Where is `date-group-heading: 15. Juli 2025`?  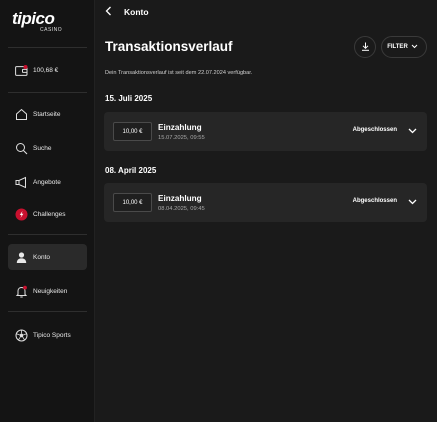
date-group-heading: 15. Juli 2025 is located at coordinates (129, 98).